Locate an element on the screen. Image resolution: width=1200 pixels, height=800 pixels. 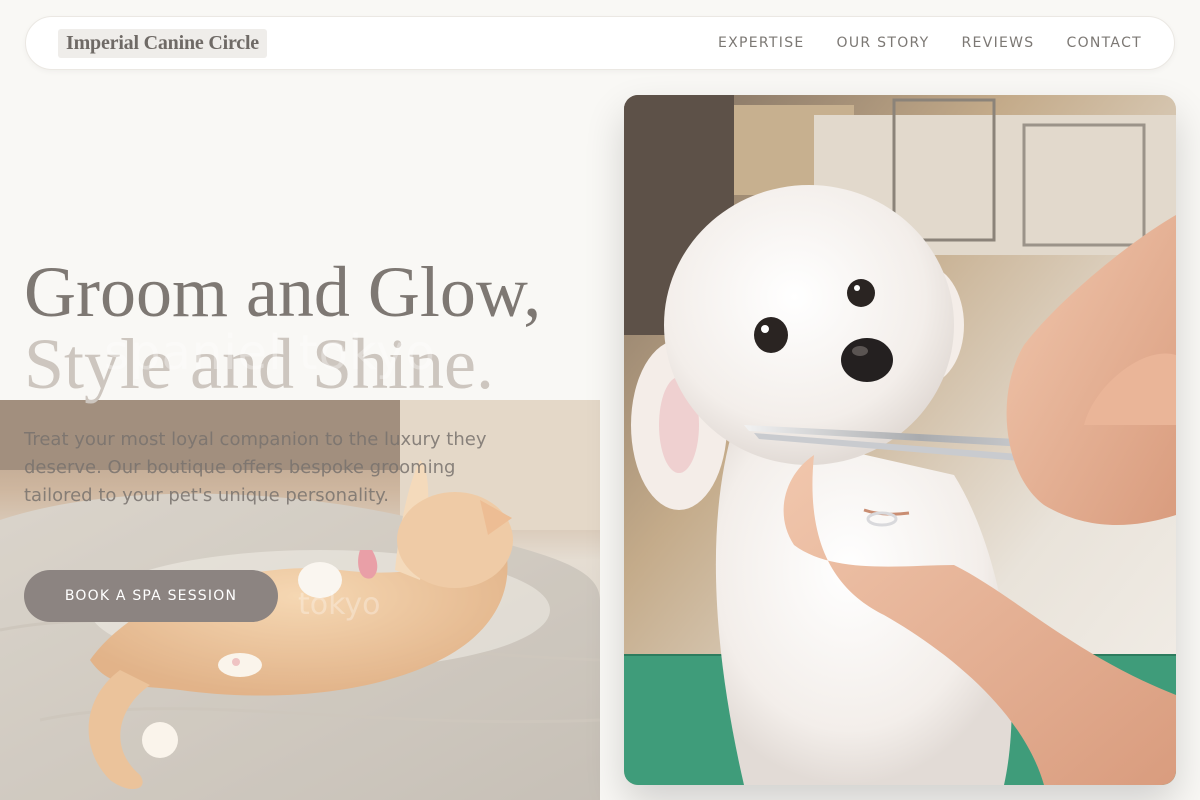
watermark-large: spaniel tokyo is located at coordinates (270, 353).